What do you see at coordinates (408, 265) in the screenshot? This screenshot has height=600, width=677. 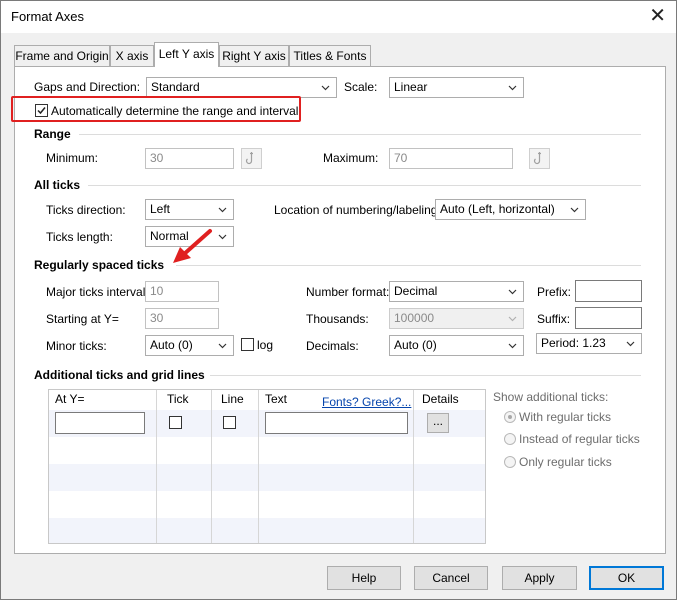 I see `regular-ticks-divider` at bounding box center [408, 265].